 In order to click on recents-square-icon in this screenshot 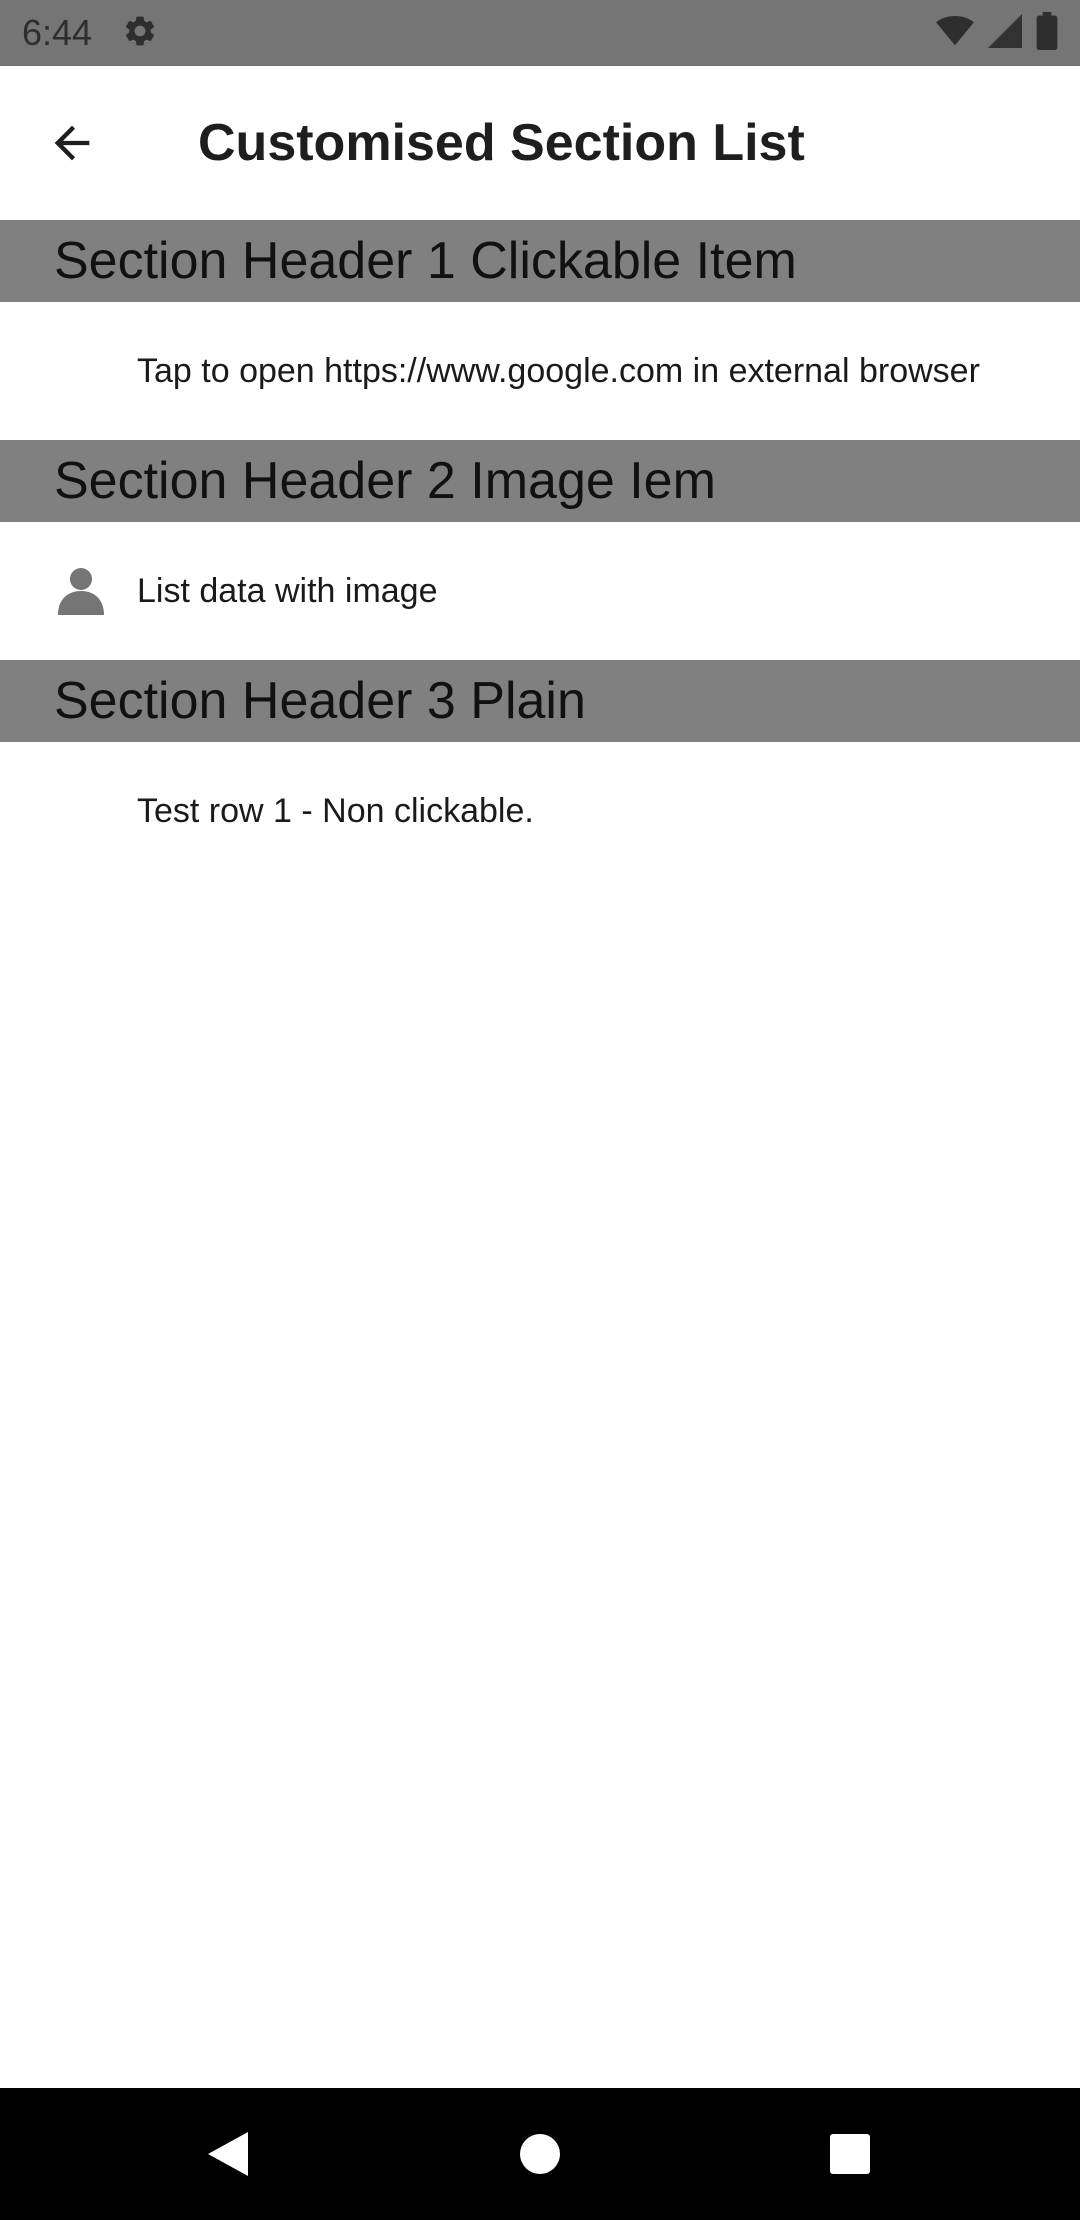, I will do `click(850, 2154)`.